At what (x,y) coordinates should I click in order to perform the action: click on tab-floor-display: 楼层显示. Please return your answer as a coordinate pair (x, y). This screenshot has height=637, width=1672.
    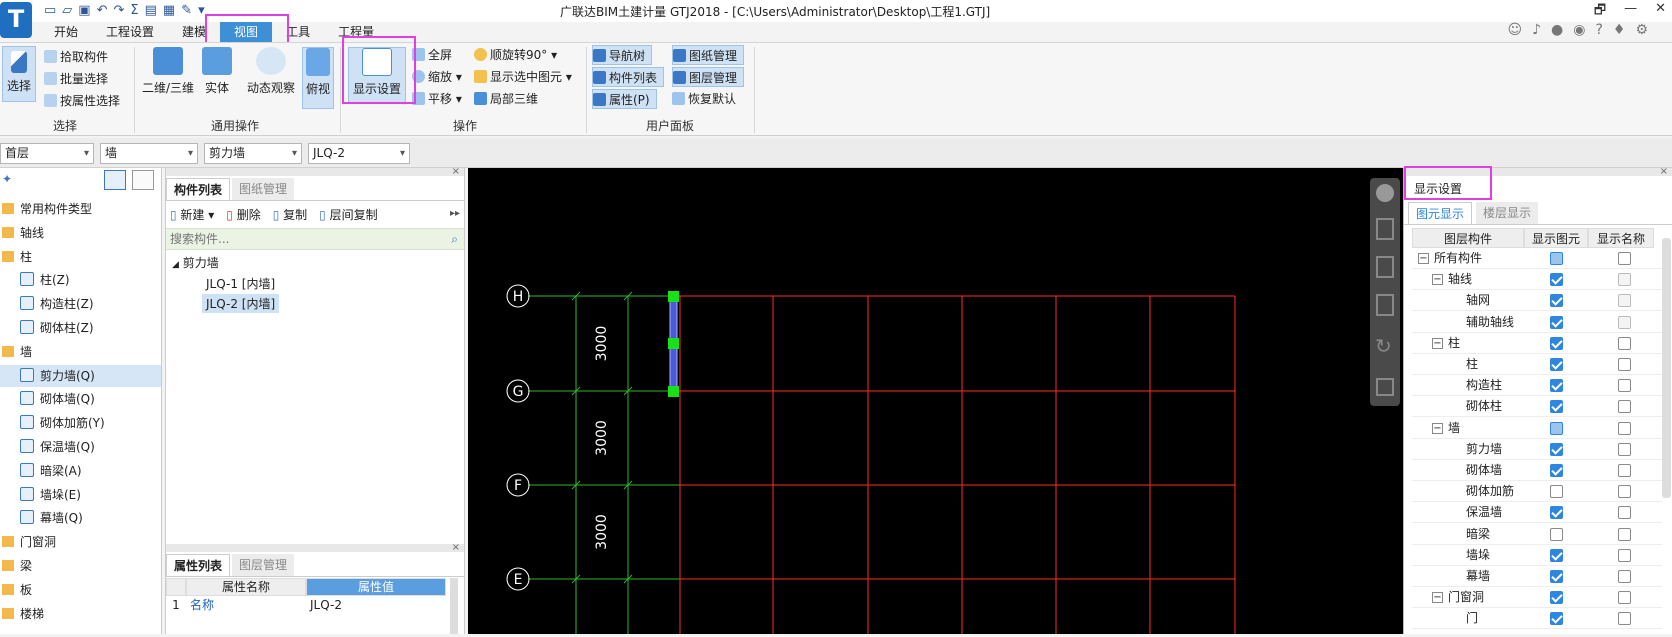
    Looking at the image, I should click on (1507, 213).